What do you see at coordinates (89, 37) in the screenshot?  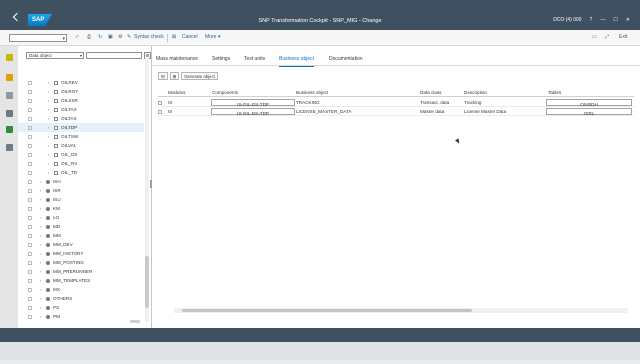 I see `save-icon: ⎙` at bounding box center [89, 37].